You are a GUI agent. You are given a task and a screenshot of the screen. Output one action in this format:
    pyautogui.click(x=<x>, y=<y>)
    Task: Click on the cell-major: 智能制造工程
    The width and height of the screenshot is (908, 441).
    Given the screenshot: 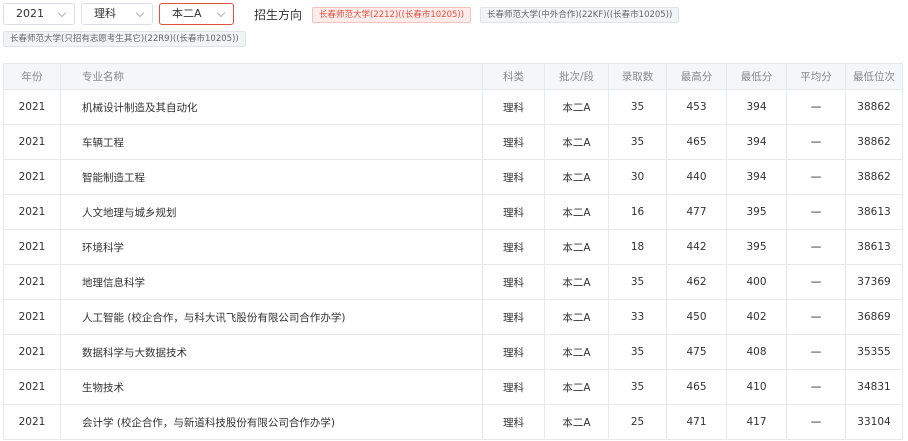 What is the action you would take?
    pyautogui.click(x=271, y=177)
    